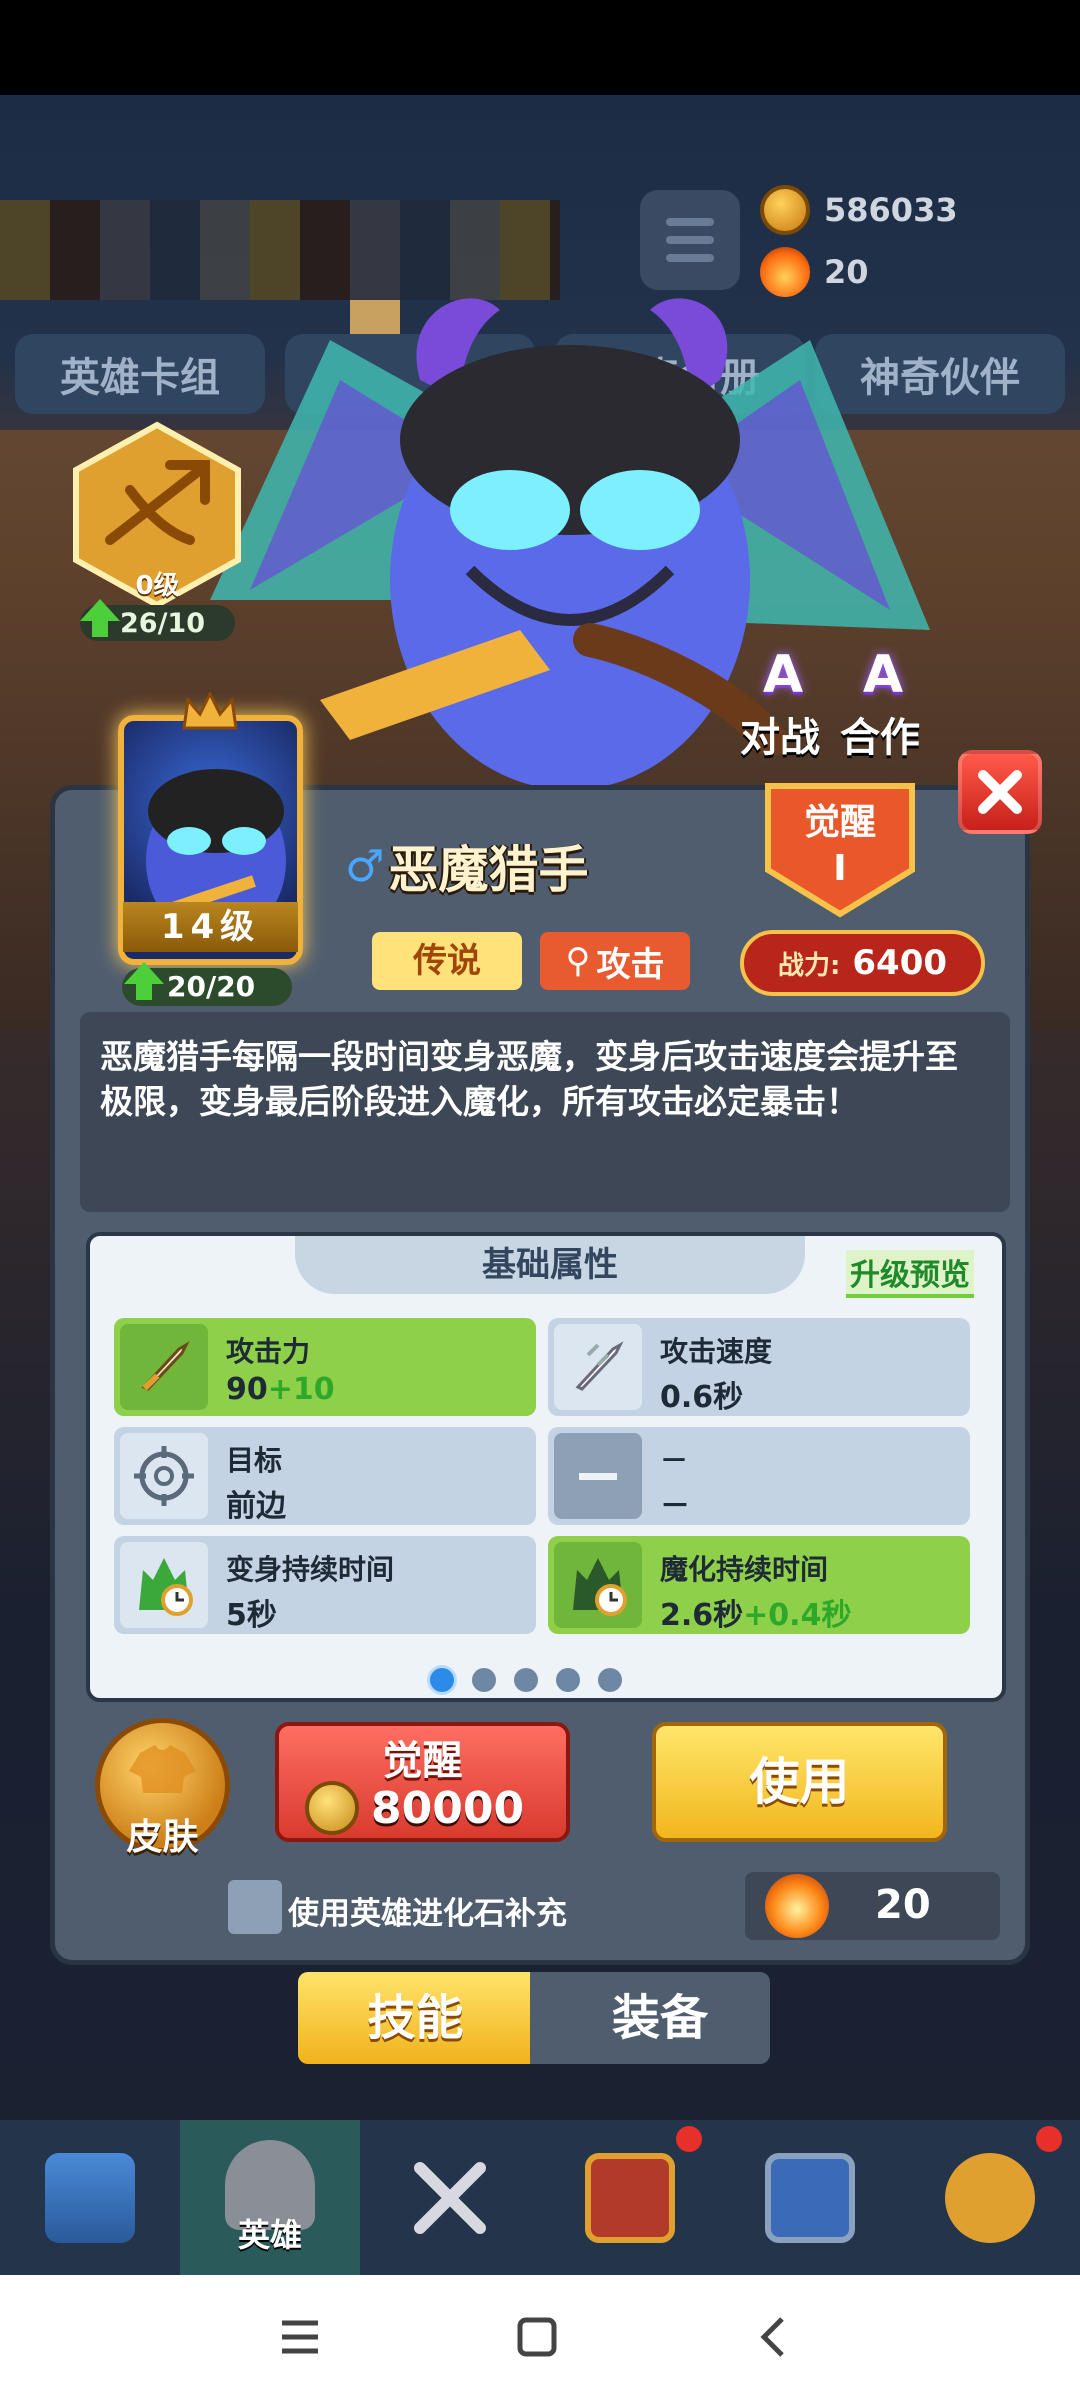  I want to click on nav-social, so click(810, 2197).